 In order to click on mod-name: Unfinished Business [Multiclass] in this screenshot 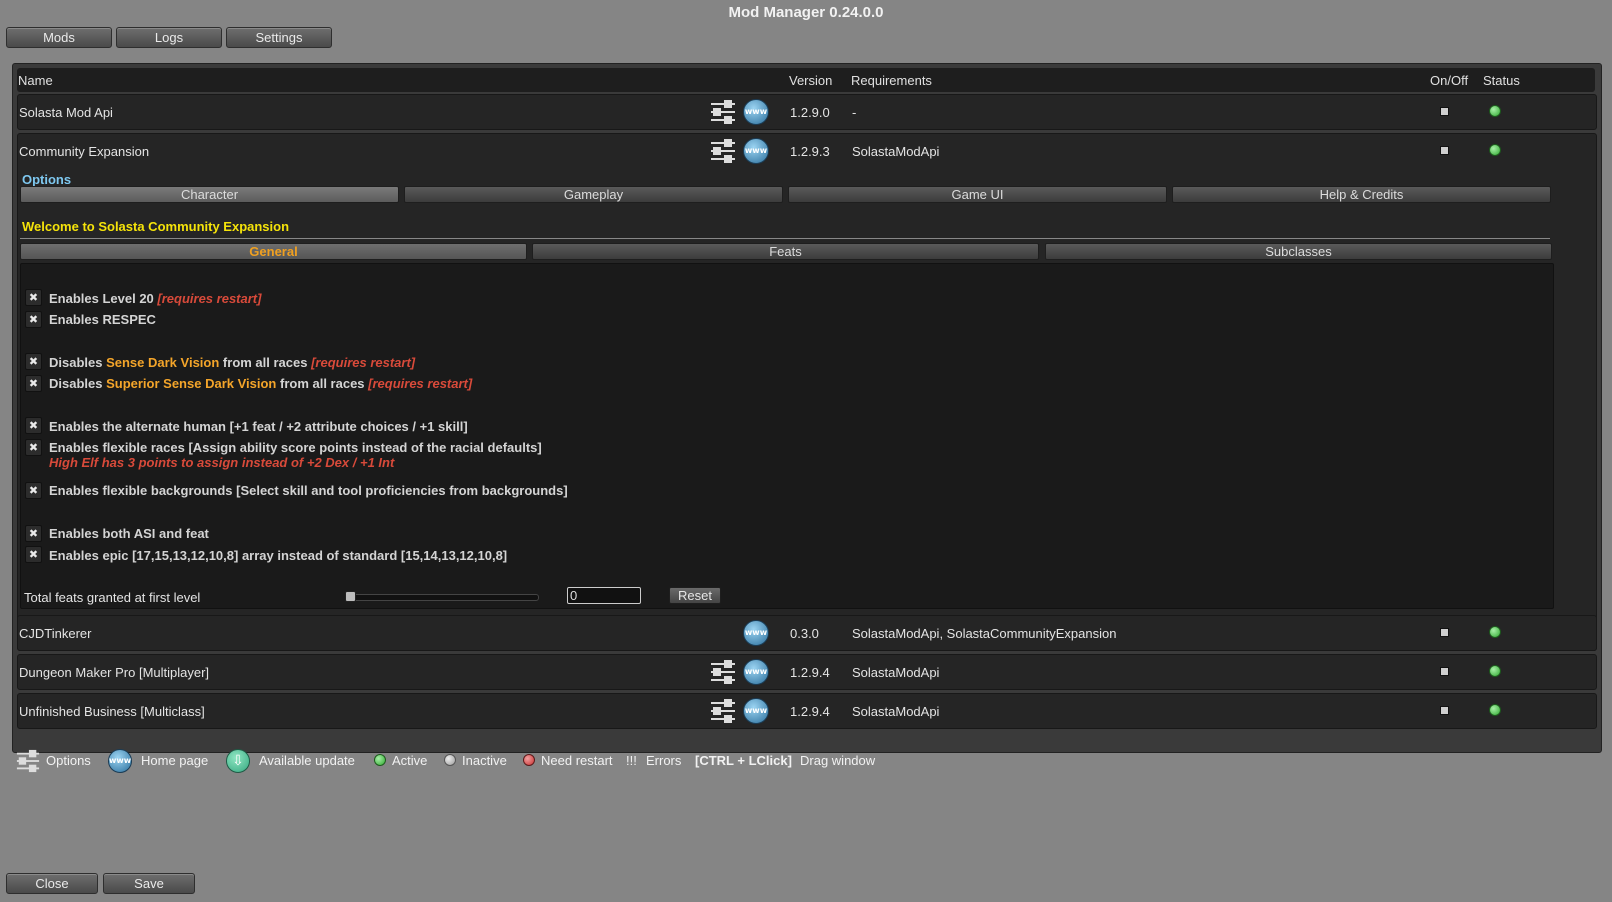, I will do `click(112, 711)`.